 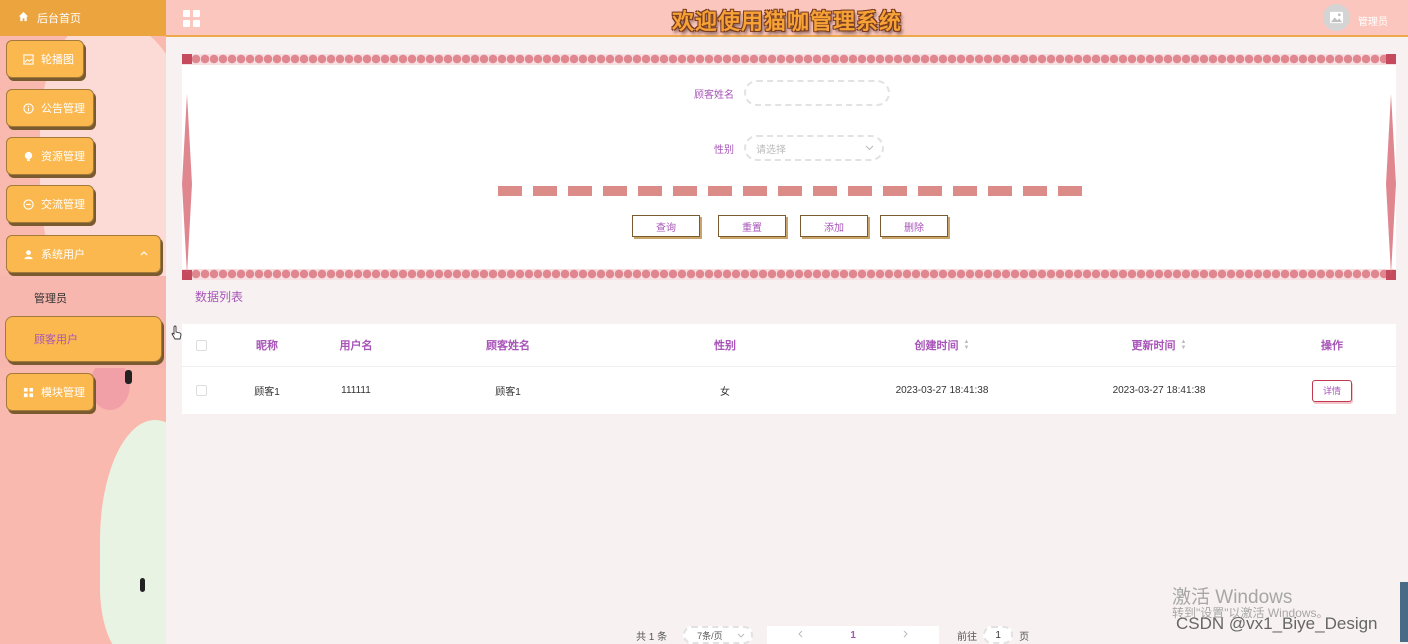 What do you see at coordinates (752, 226) in the screenshot?
I see `reset-button: 重置` at bounding box center [752, 226].